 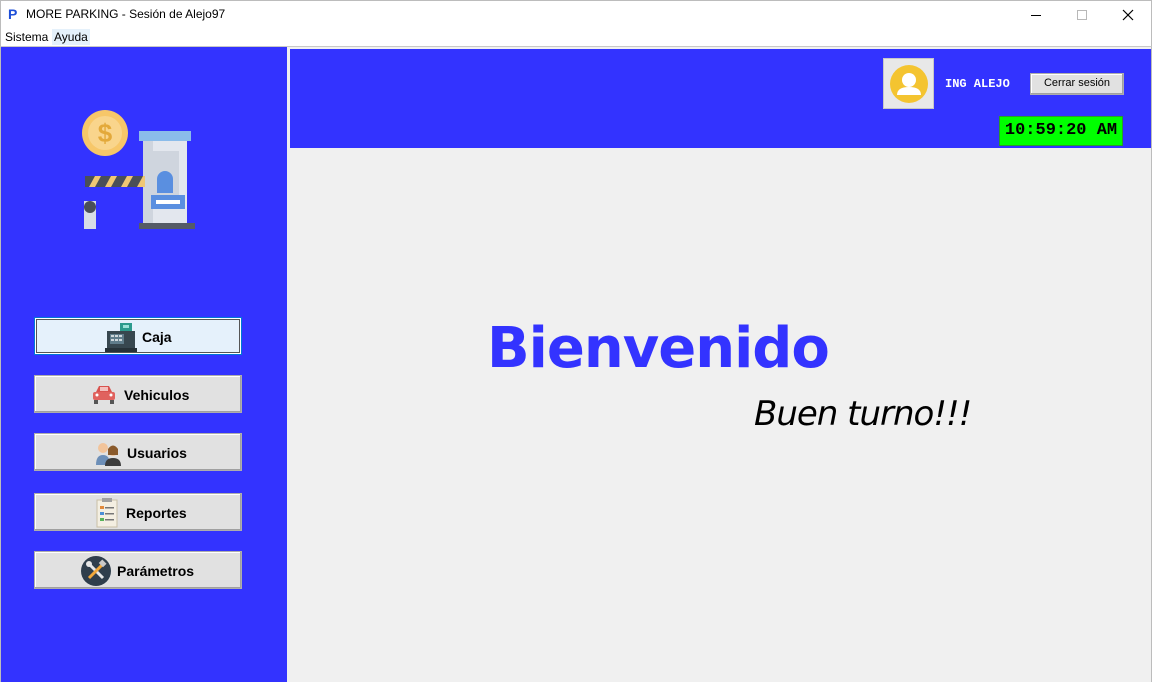 I want to click on avatar, so click(x=908, y=83).